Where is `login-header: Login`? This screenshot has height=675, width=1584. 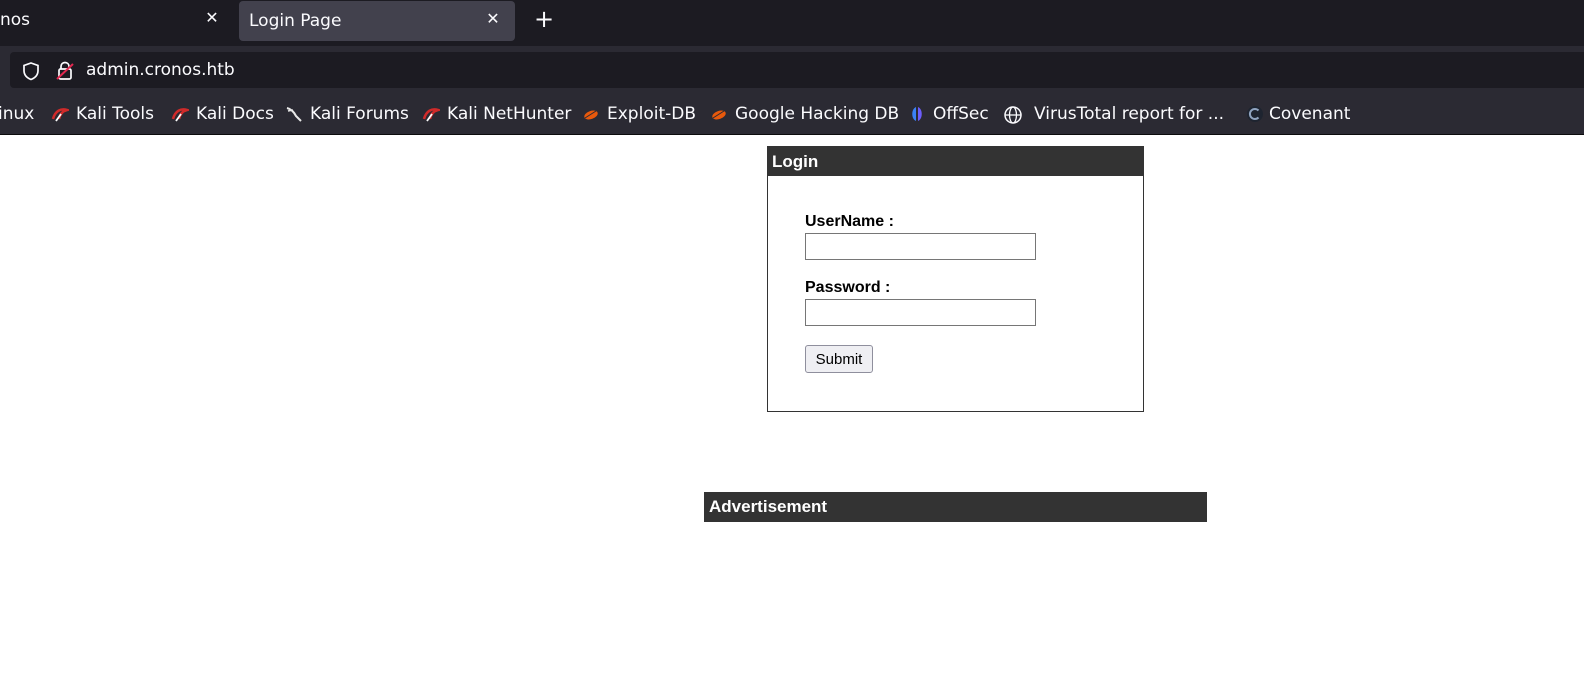 login-header: Login is located at coordinates (955, 161).